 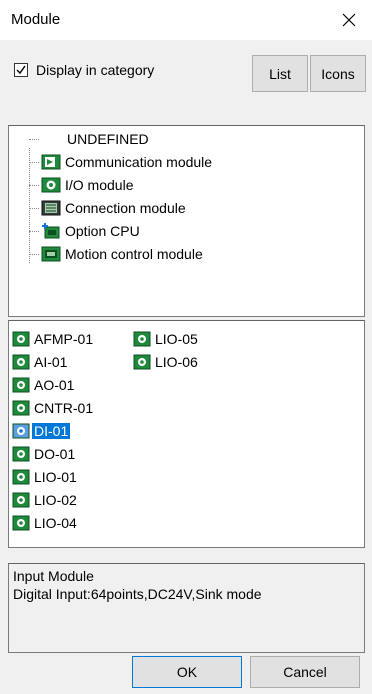 I want to click on checkmark-icon, so click(x=21, y=70).